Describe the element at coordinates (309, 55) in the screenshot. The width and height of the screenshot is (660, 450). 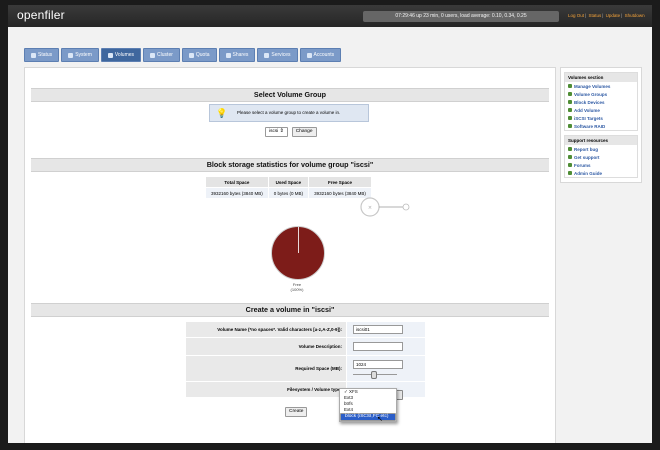
I see `accounts-icon` at that location.